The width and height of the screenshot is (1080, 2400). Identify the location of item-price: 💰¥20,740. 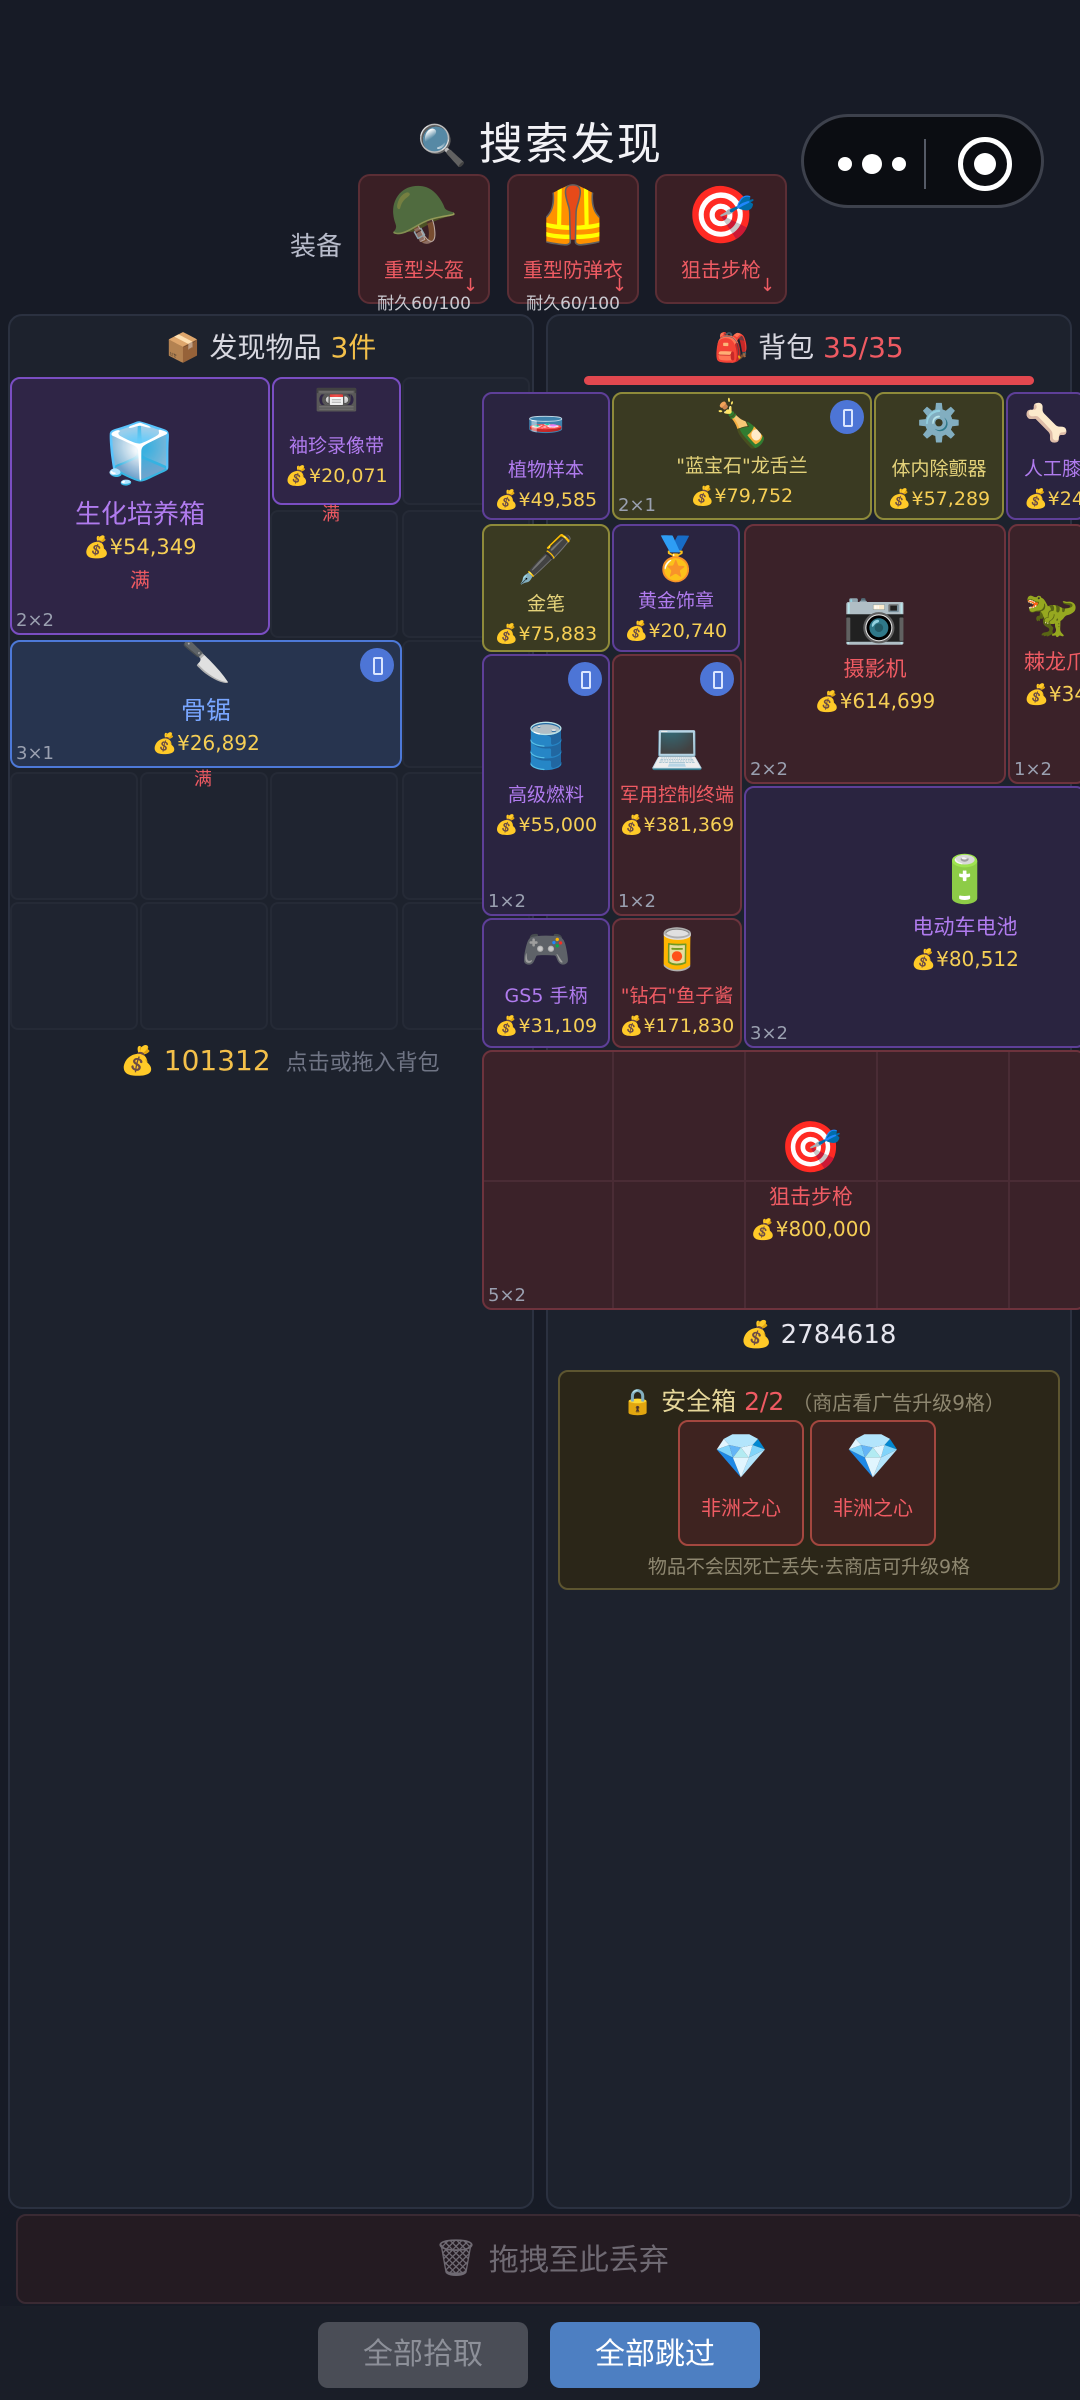
(676, 631).